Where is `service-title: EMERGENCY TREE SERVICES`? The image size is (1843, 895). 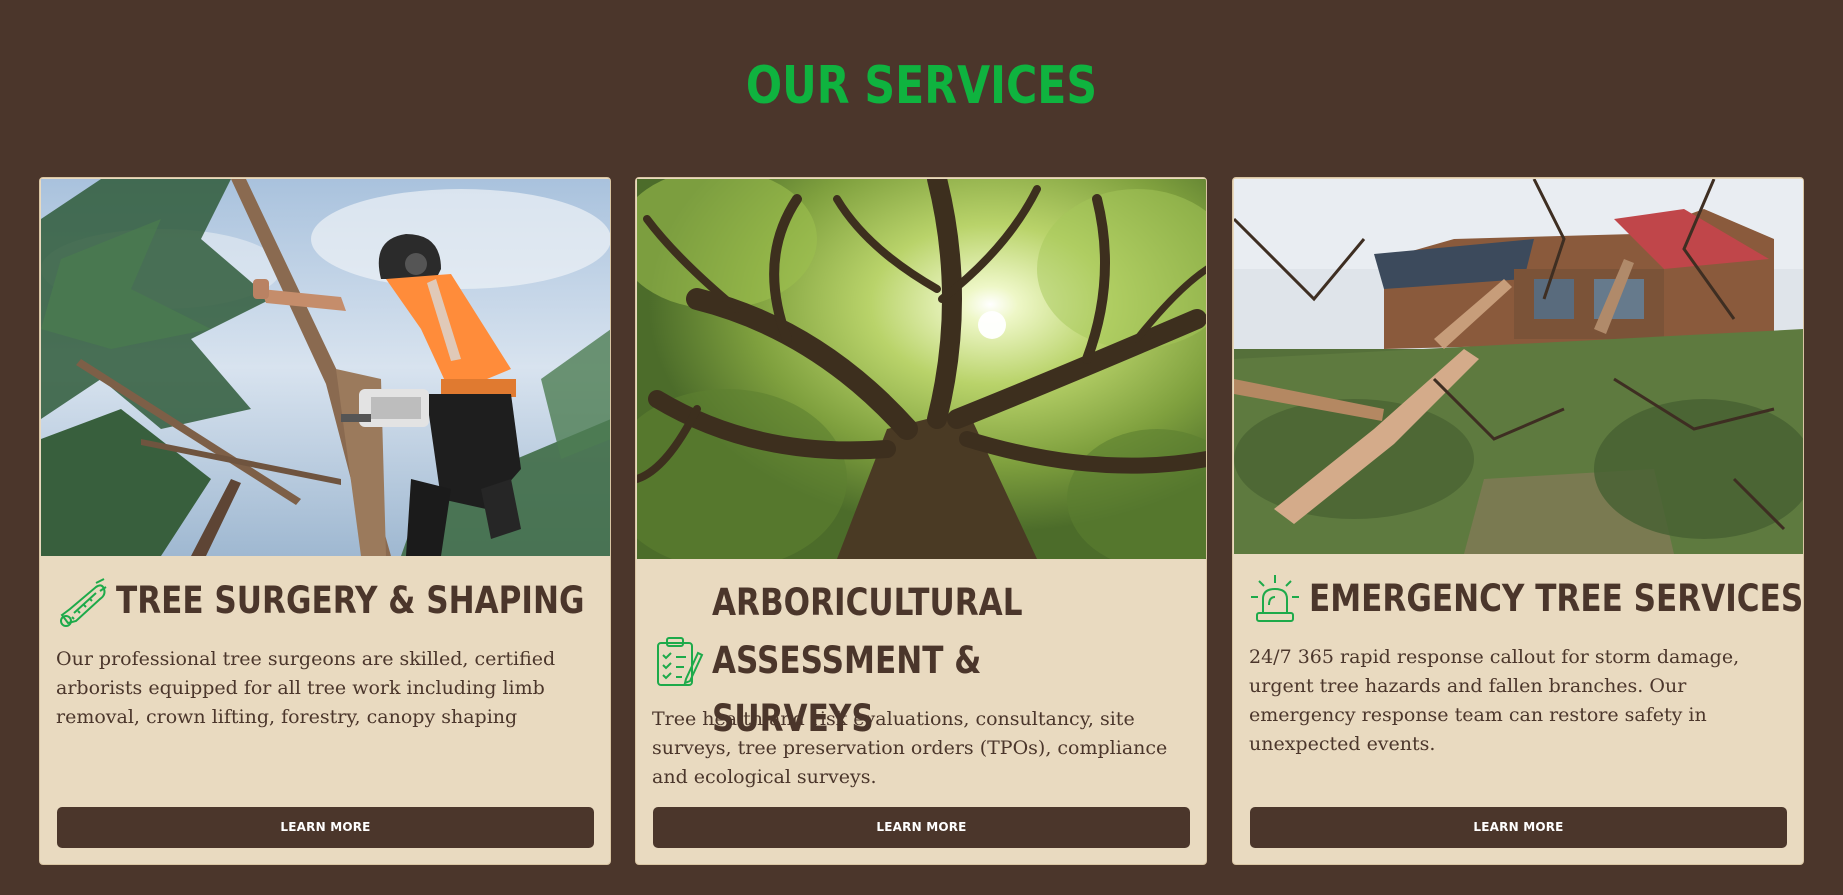 service-title: EMERGENCY TREE SERVICES is located at coordinates (1556, 598).